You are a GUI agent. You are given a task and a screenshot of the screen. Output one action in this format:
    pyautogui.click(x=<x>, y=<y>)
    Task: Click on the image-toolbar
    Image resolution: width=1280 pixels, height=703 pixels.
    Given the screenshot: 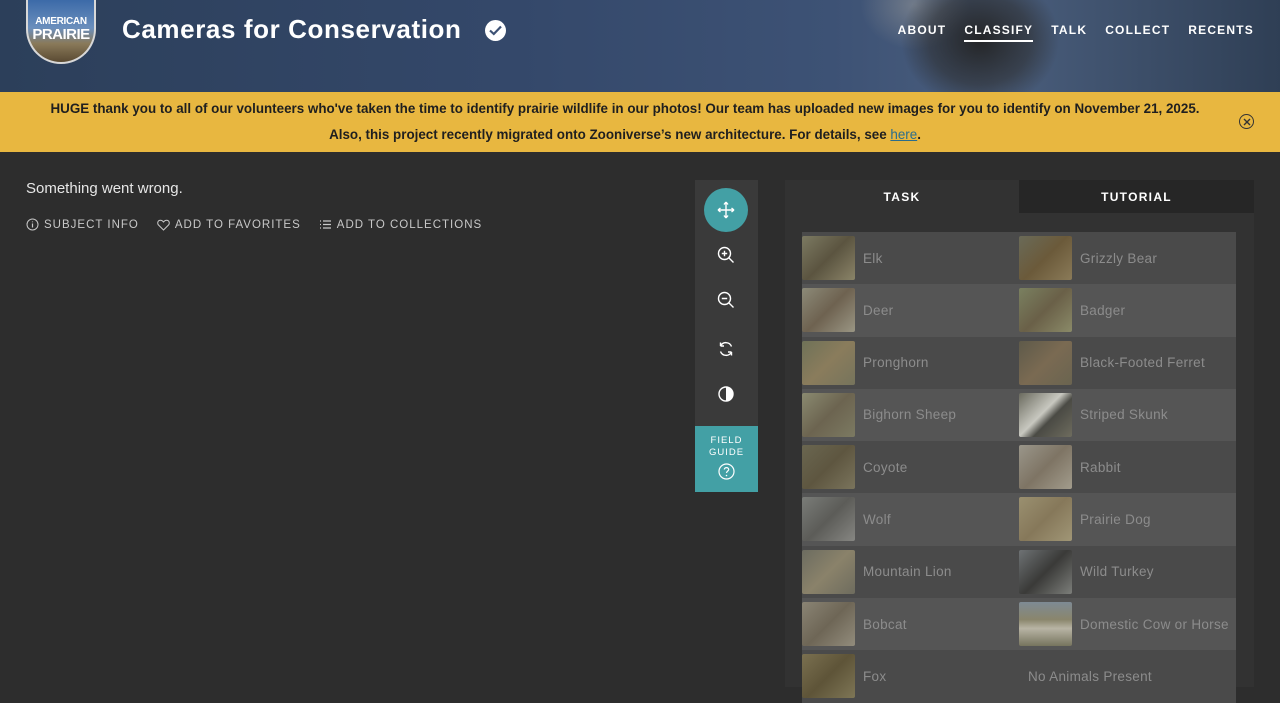 What is the action you would take?
    pyautogui.click(x=726, y=304)
    